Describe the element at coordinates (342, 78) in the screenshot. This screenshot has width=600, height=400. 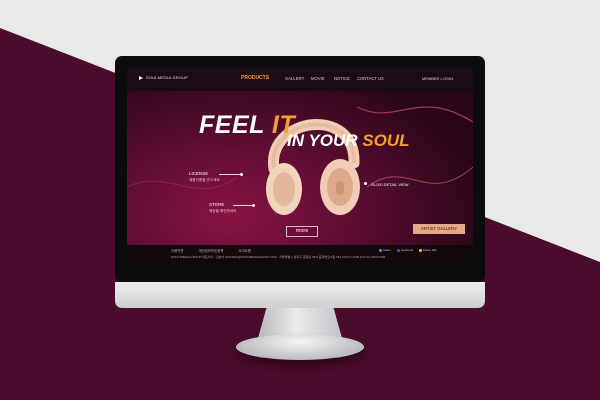
I see `nav-notice: NOTICE` at that location.